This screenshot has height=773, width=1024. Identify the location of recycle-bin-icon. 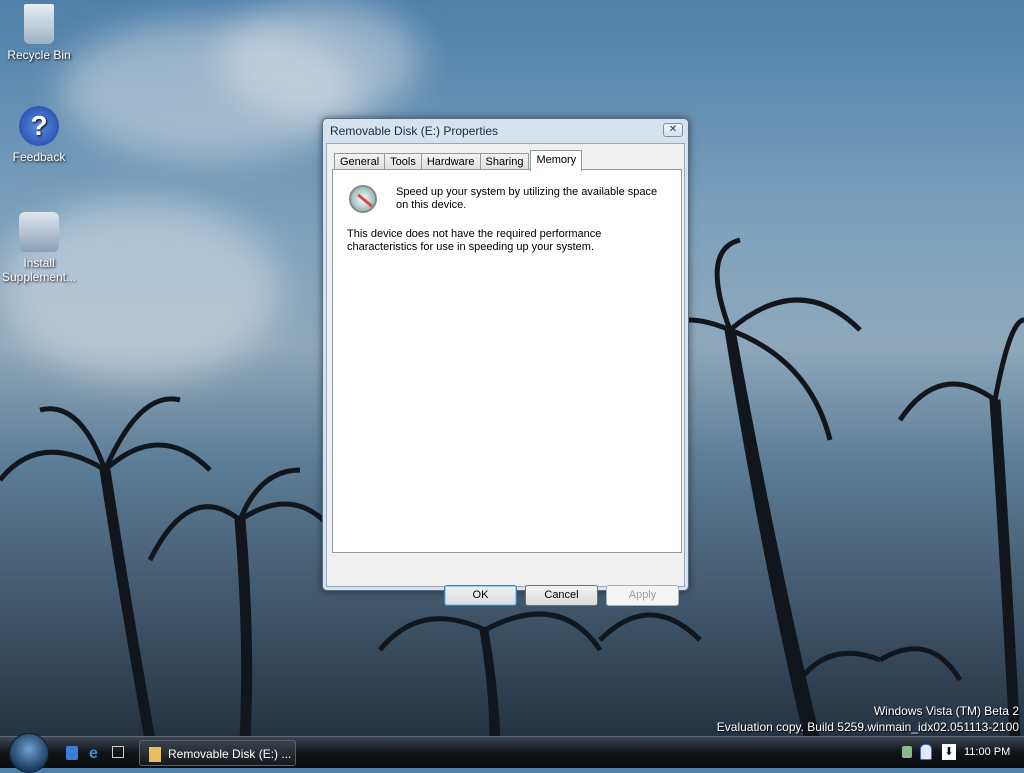
(39, 24).